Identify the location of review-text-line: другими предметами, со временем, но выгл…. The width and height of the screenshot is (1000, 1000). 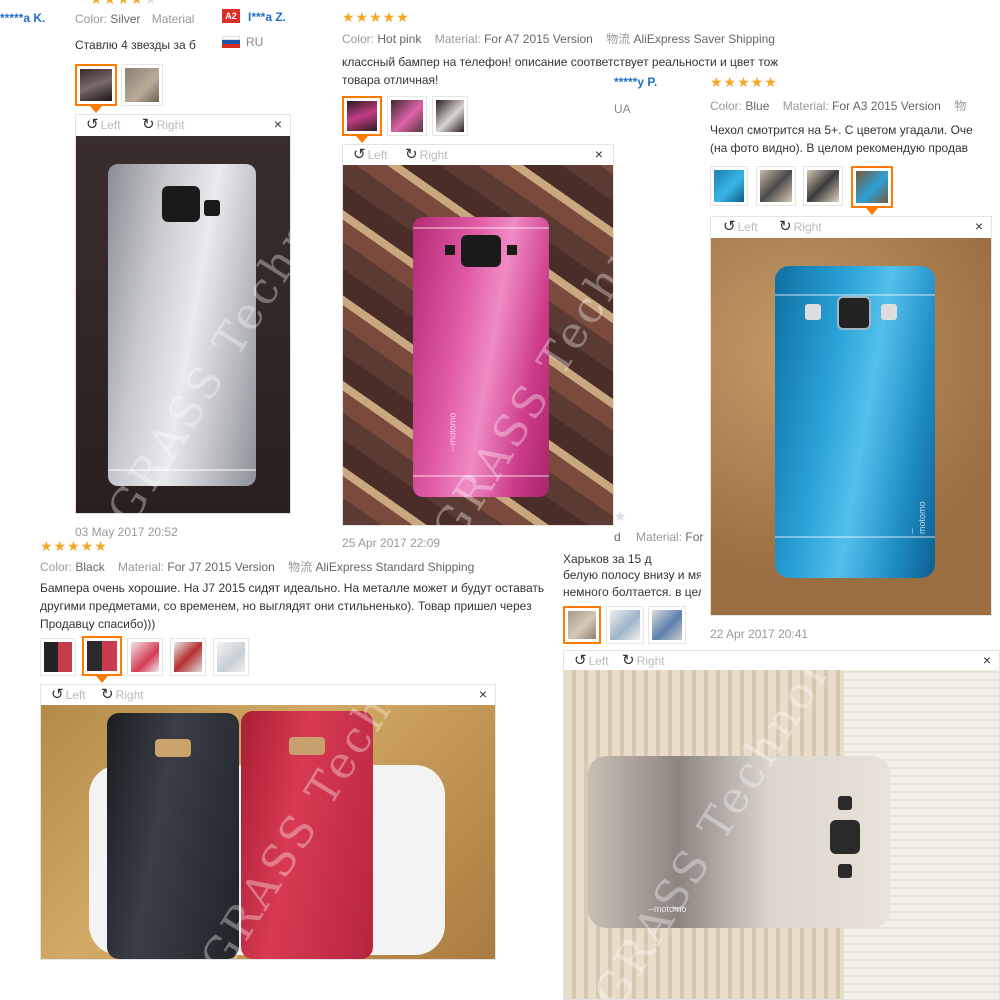
(286, 606).